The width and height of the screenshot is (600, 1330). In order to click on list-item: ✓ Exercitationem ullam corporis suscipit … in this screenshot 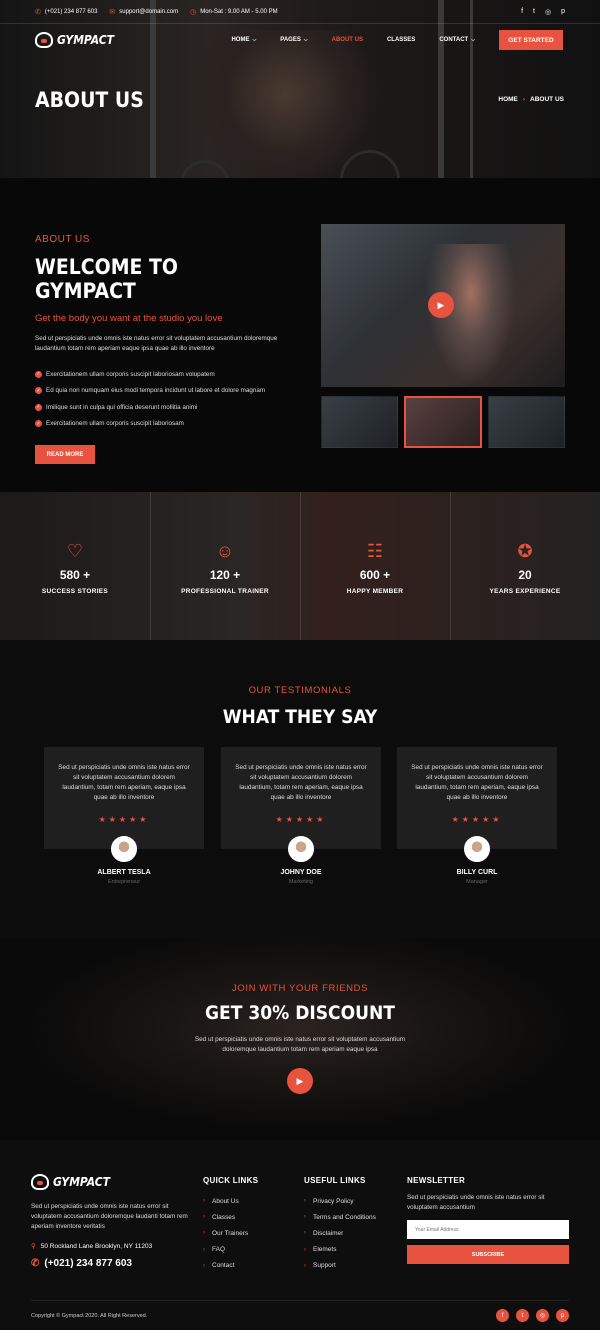, I will do `click(125, 374)`.